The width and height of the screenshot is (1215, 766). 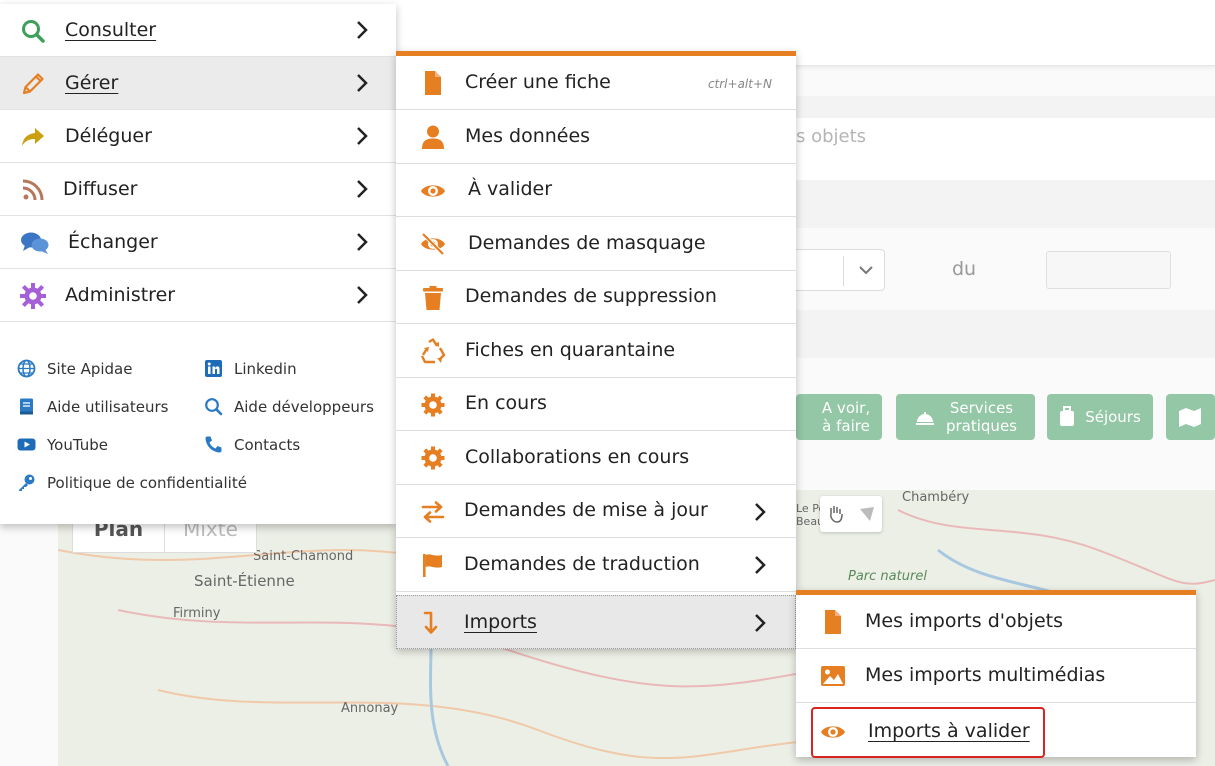 What do you see at coordinates (35, 243) in the screenshot?
I see `comments-icon` at bounding box center [35, 243].